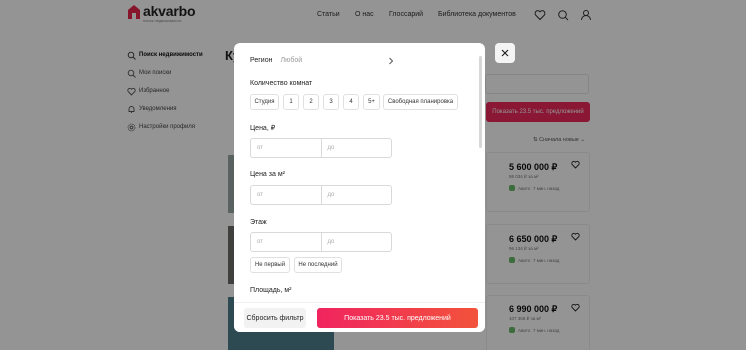 The height and width of the screenshot is (350, 746). I want to click on close-button, so click(505, 53).